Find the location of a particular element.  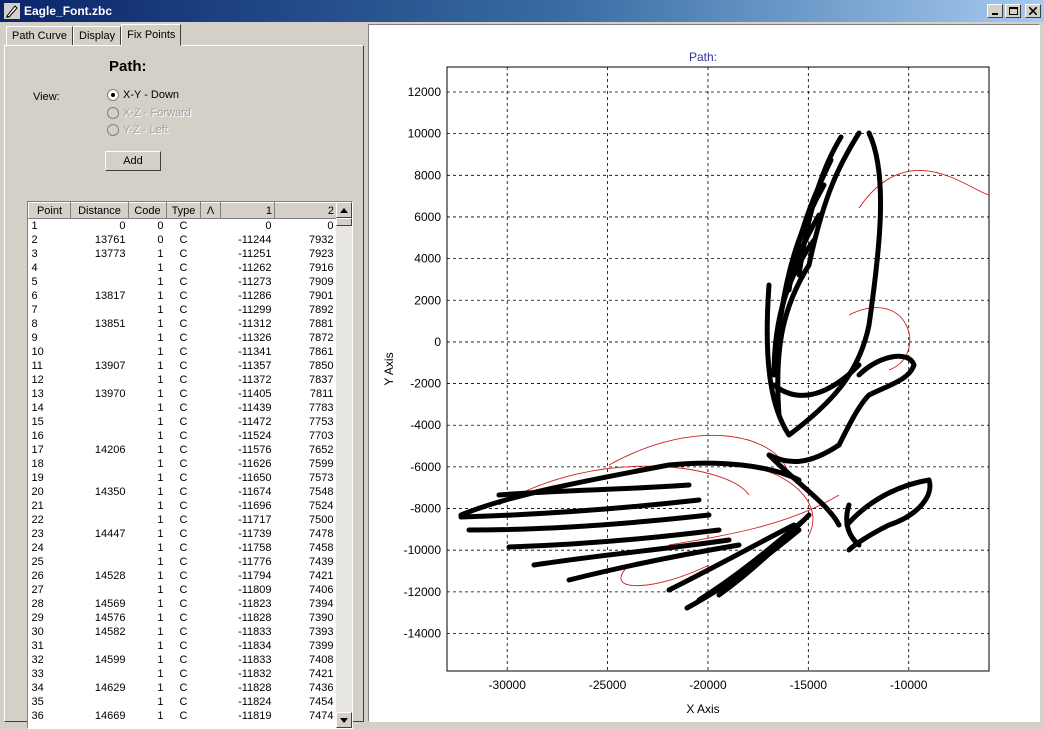

cell-y: 7599 is located at coordinates (306, 464).